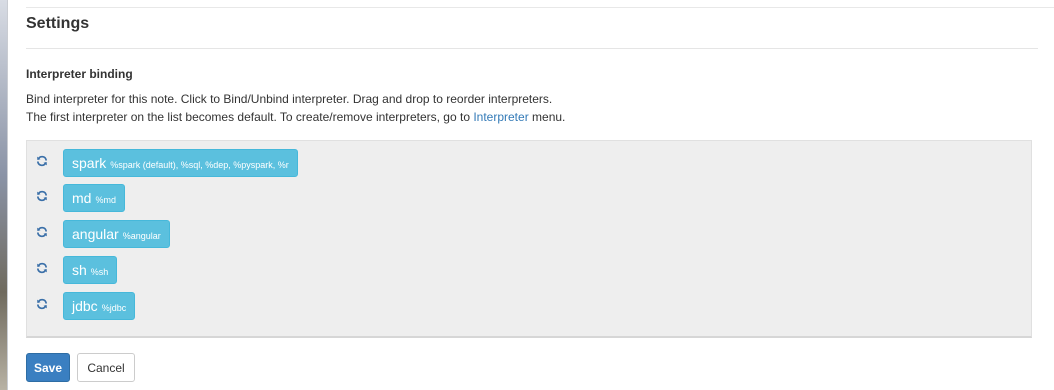 The image size is (1054, 390). I want to click on cancel-button: Cancel, so click(106, 367).